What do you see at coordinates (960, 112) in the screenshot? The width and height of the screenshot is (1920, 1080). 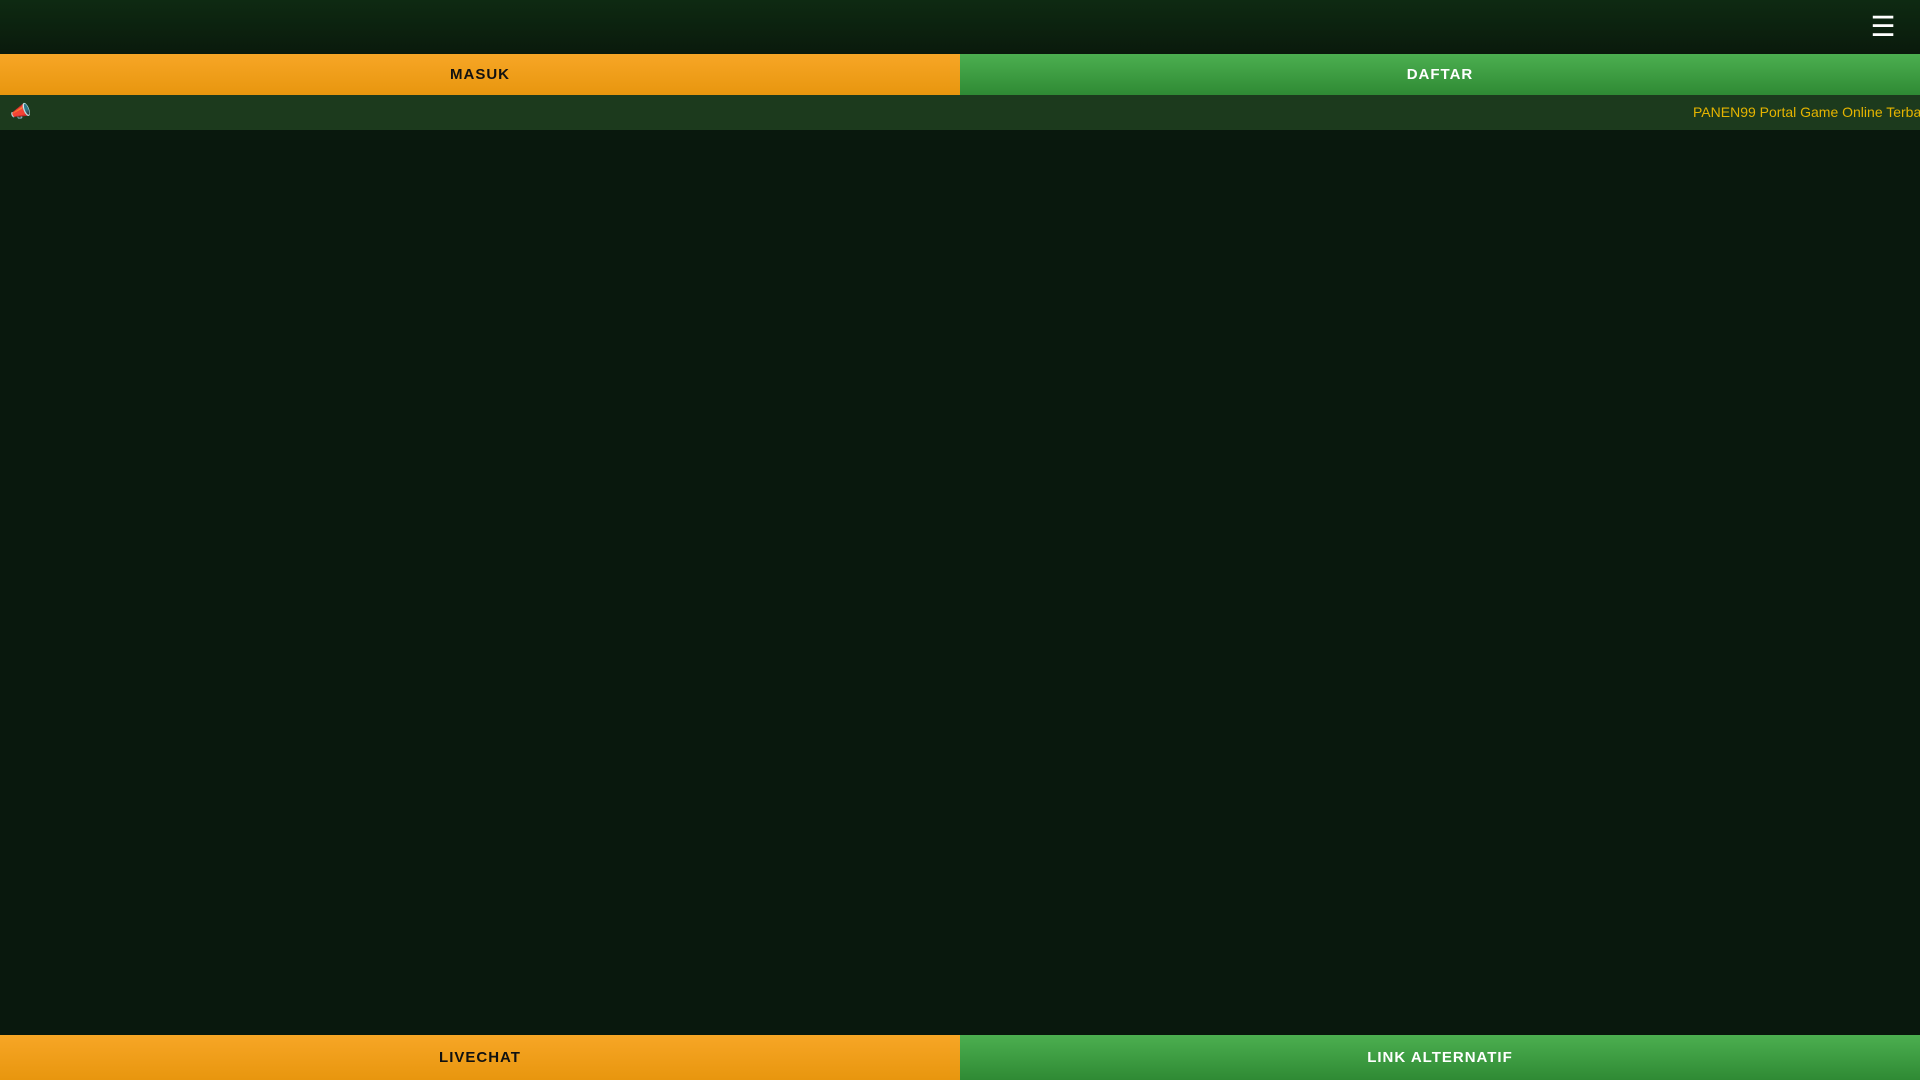 I see `announcement-ticker: 📣 PANEN99 Portal Game Online Terbaik a` at bounding box center [960, 112].